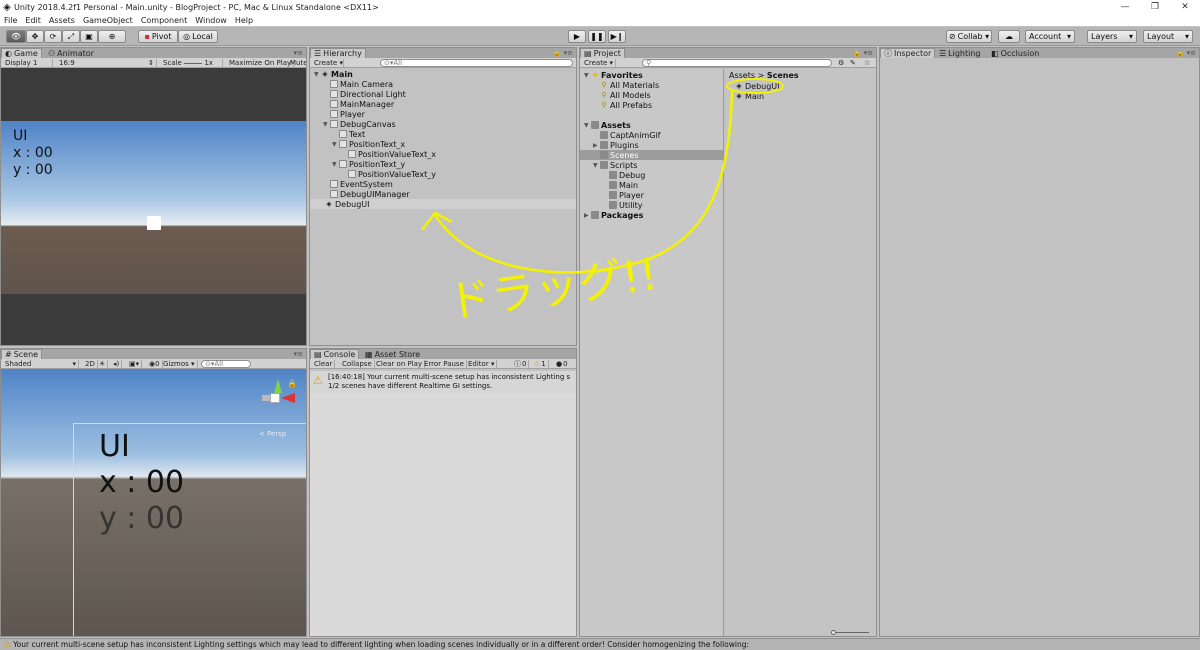 The image size is (1200, 650). I want to click on project-tree-item-all-materials: ⚲ All Materials, so click(651, 85).